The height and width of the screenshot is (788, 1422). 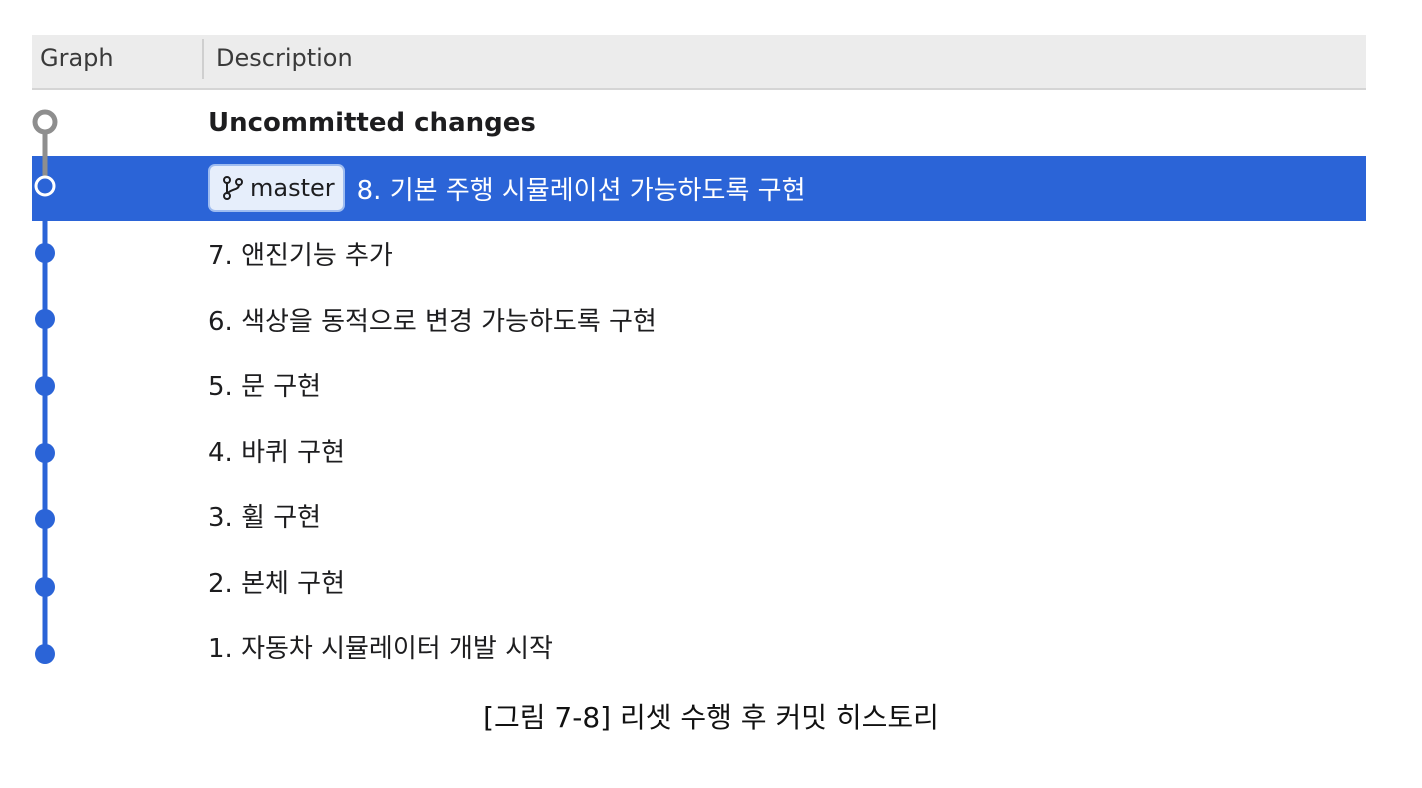 What do you see at coordinates (432, 321) in the screenshot?
I see `commit-description: 6. 색상을 동적으로 변경 가능하도록 구현` at bounding box center [432, 321].